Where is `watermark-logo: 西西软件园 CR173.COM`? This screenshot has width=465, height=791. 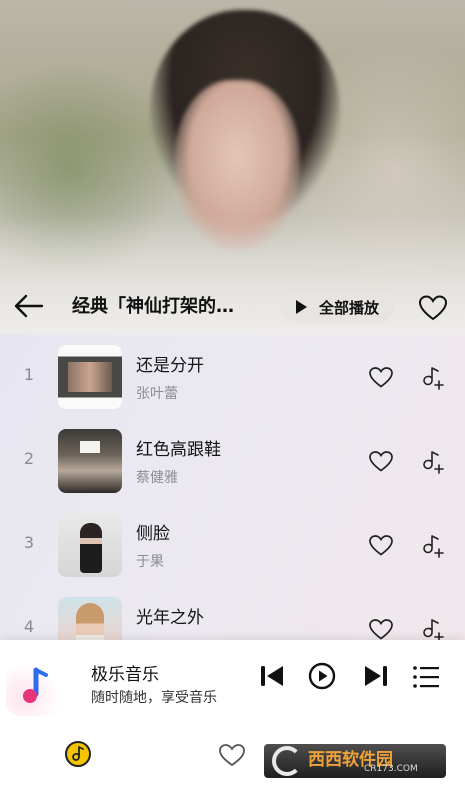 watermark-logo: 西西软件园 CR173.COM is located at coordinates (355, 761).